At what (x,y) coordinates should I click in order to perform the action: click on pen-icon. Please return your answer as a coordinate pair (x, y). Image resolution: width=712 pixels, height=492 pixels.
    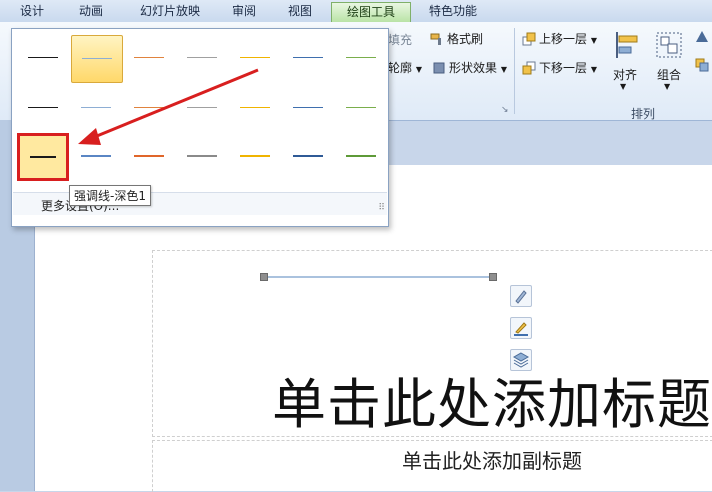
    Looking at the image, I should click on (521, 329).